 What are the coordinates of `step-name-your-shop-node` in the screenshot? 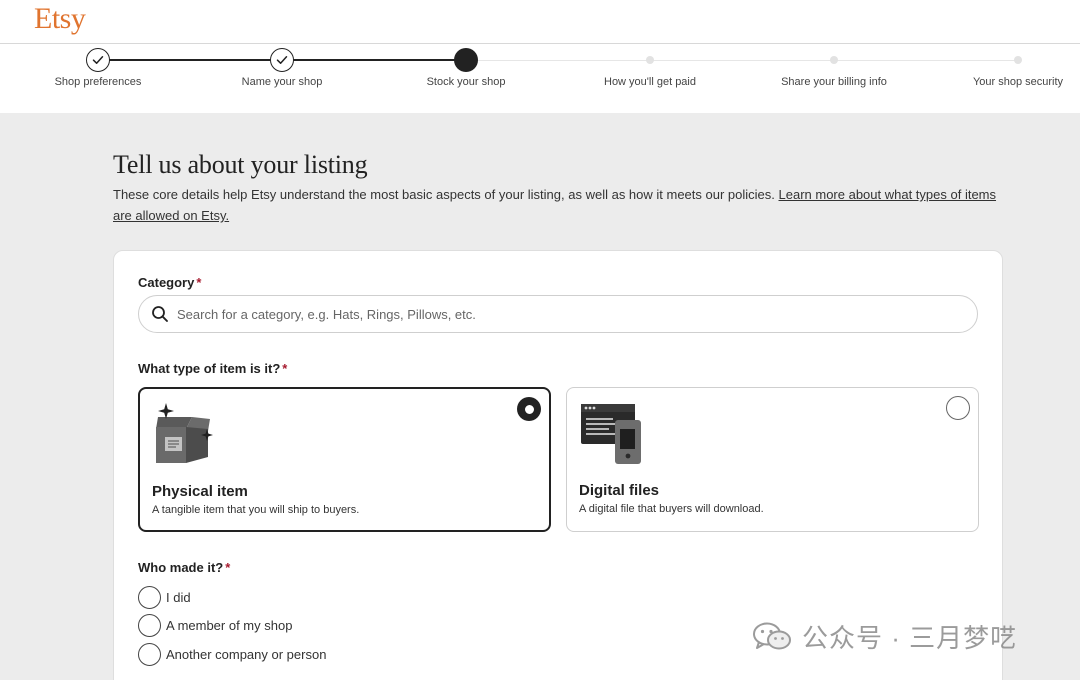 It's located at (282, 60).